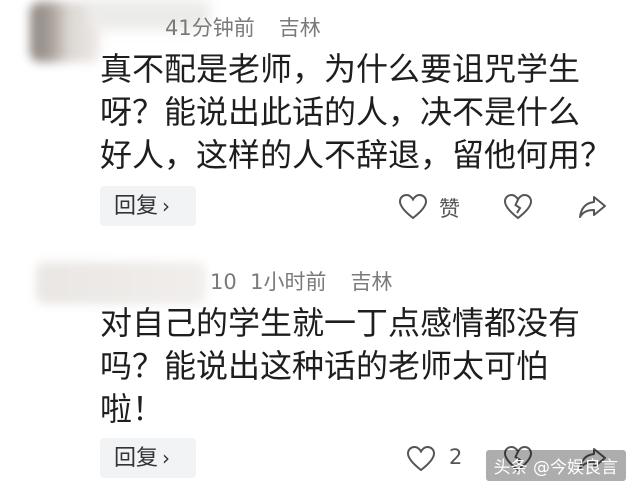  I want to click on watermark: 头条 @今娱良言, so click(555, 465).